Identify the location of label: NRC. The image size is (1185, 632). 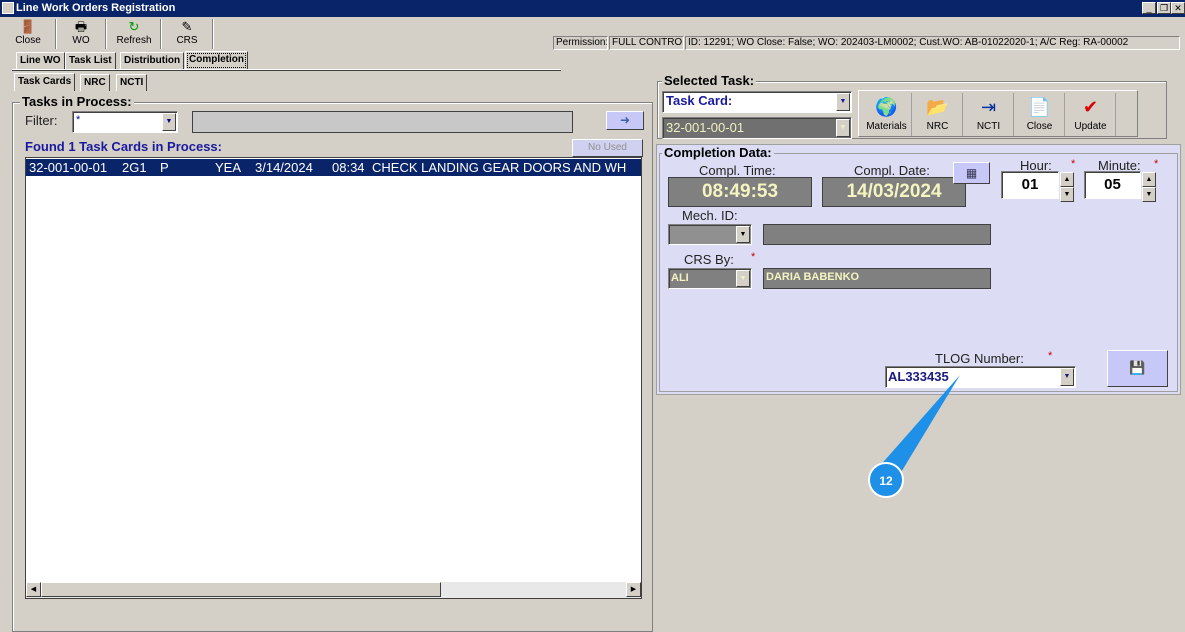
(937, 126).